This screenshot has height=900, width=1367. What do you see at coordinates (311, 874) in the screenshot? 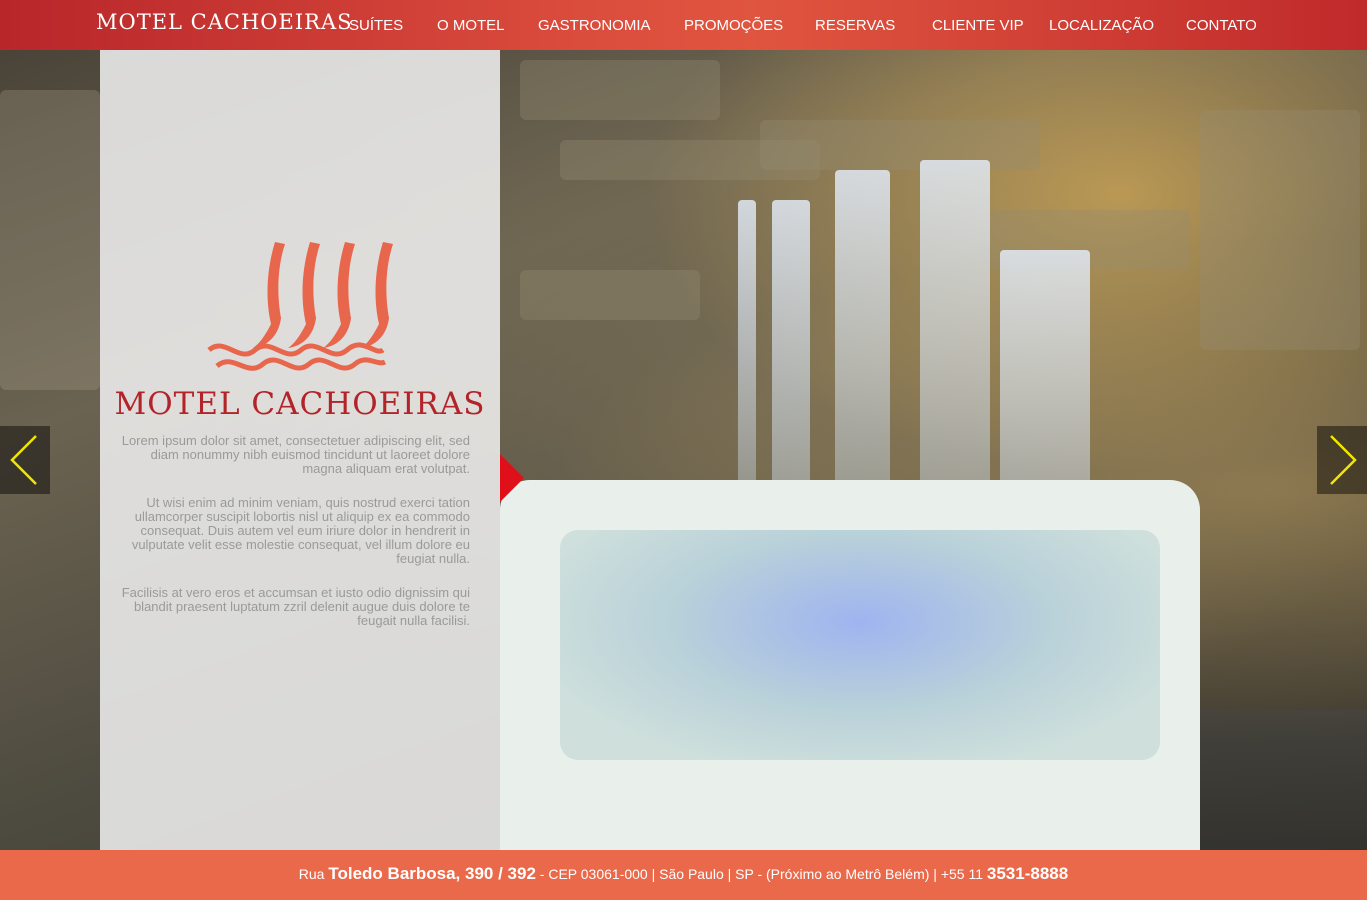
I see `street-prefix: Rua` at bounding box center [311, 874].